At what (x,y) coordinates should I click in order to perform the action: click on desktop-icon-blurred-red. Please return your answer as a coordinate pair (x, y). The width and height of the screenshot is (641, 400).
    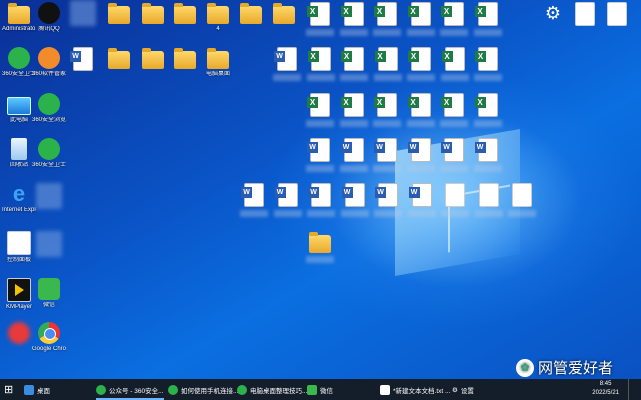
    Looking at the image, I should click on (19, 344).